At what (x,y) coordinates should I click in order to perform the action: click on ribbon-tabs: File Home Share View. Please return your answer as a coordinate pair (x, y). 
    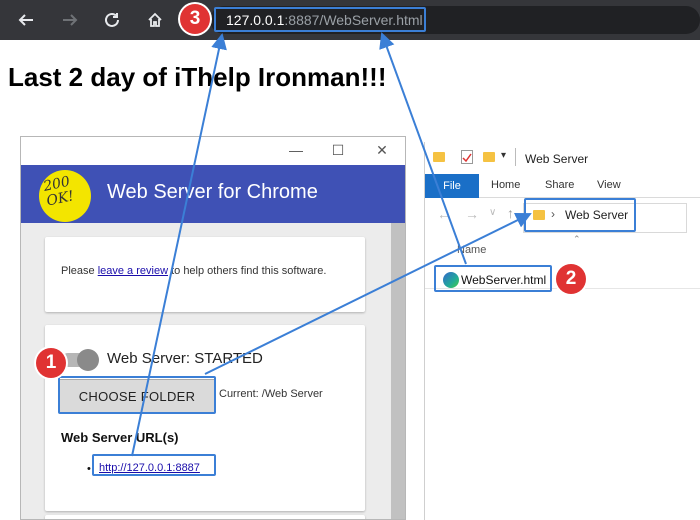
    Looking at the image, I should click on (562, 186).